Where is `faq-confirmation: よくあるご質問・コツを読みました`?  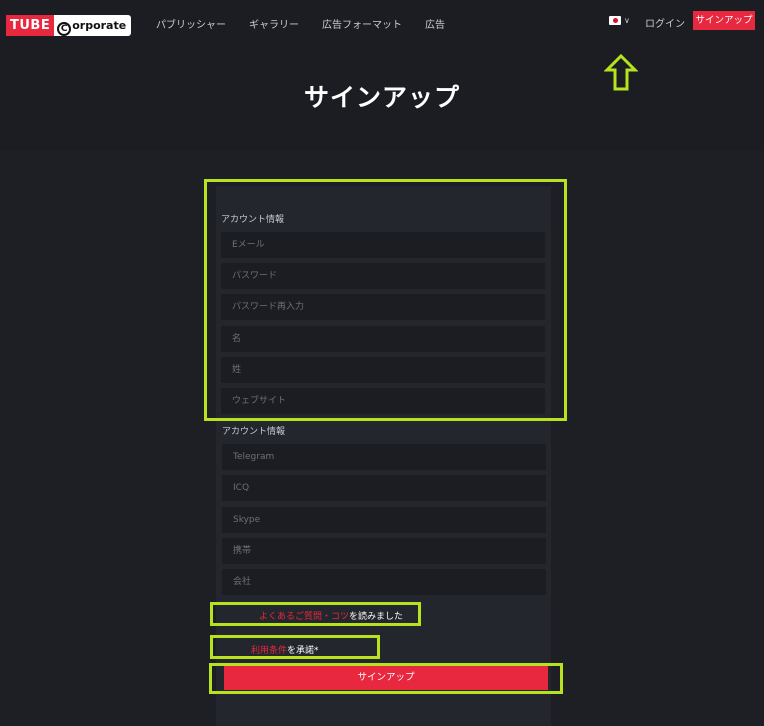 faq-confirmation: よくあるご質問・コツを読みました is located at coordinates (331, 615).